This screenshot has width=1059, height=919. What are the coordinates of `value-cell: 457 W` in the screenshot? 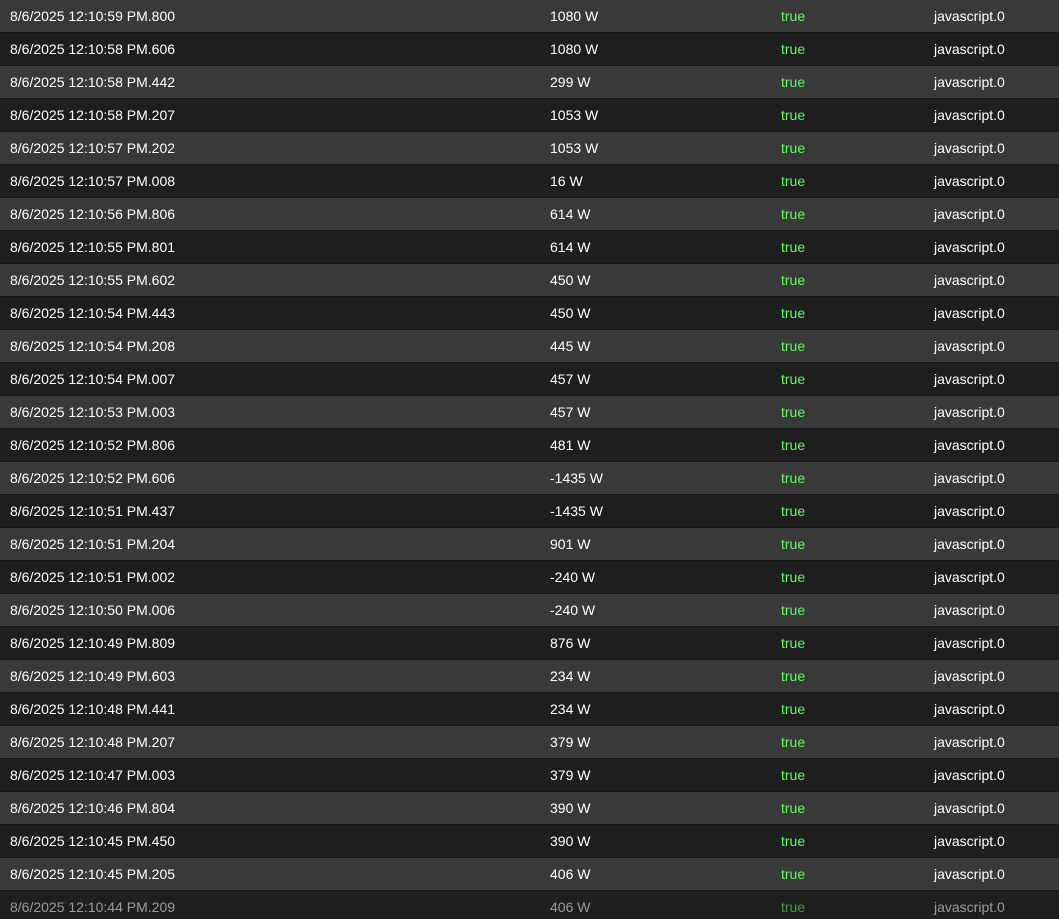 It's located at (570, 379).